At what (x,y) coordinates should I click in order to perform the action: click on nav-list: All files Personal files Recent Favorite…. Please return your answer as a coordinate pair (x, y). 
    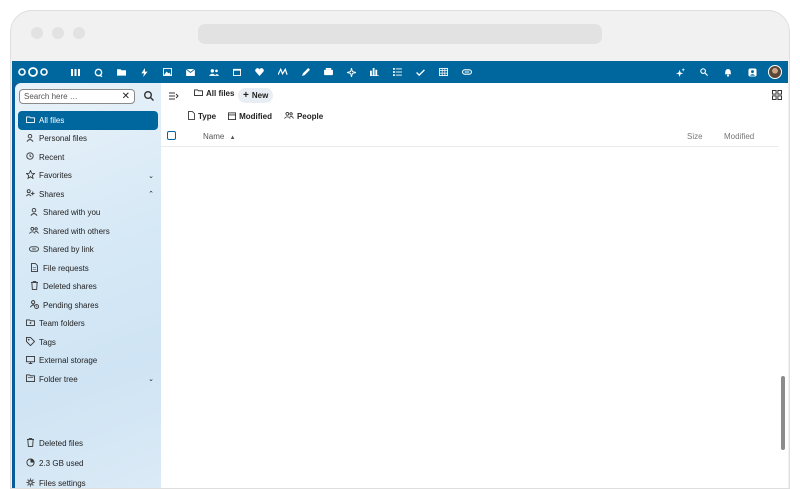
    Looking at the image, I should click on (88, 250).